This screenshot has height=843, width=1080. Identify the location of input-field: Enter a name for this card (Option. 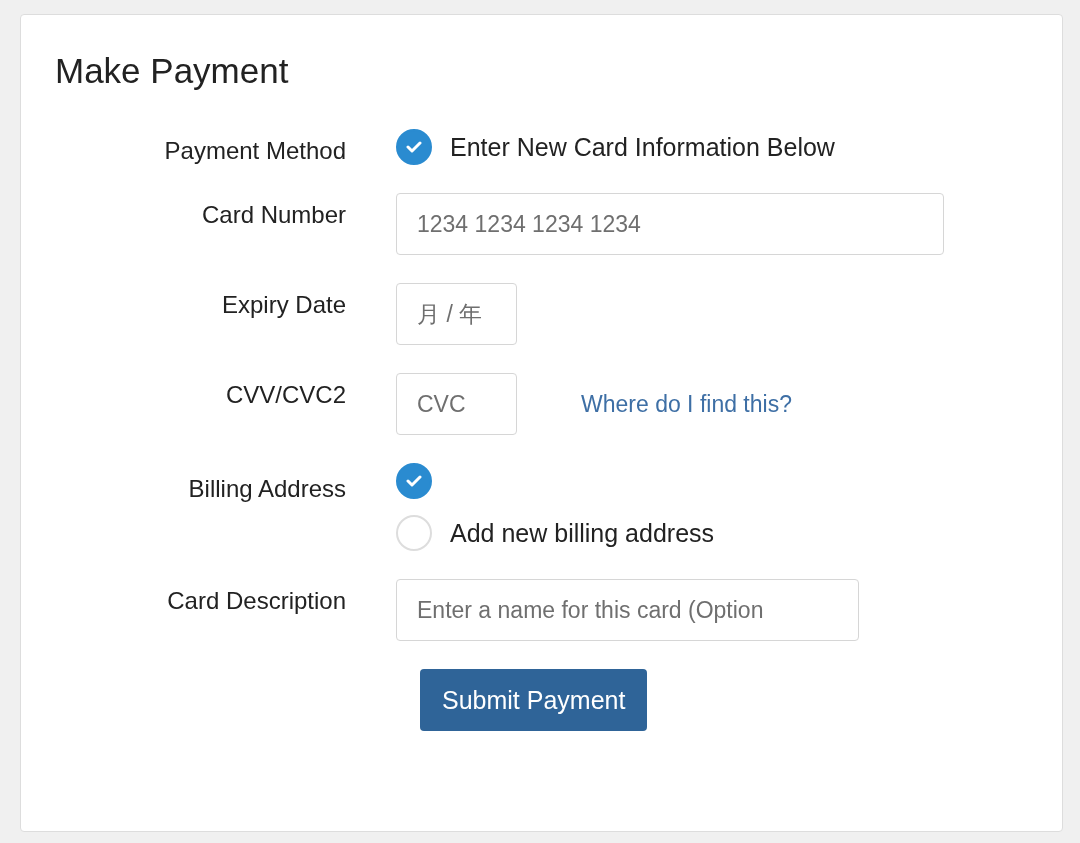
(627, 610).